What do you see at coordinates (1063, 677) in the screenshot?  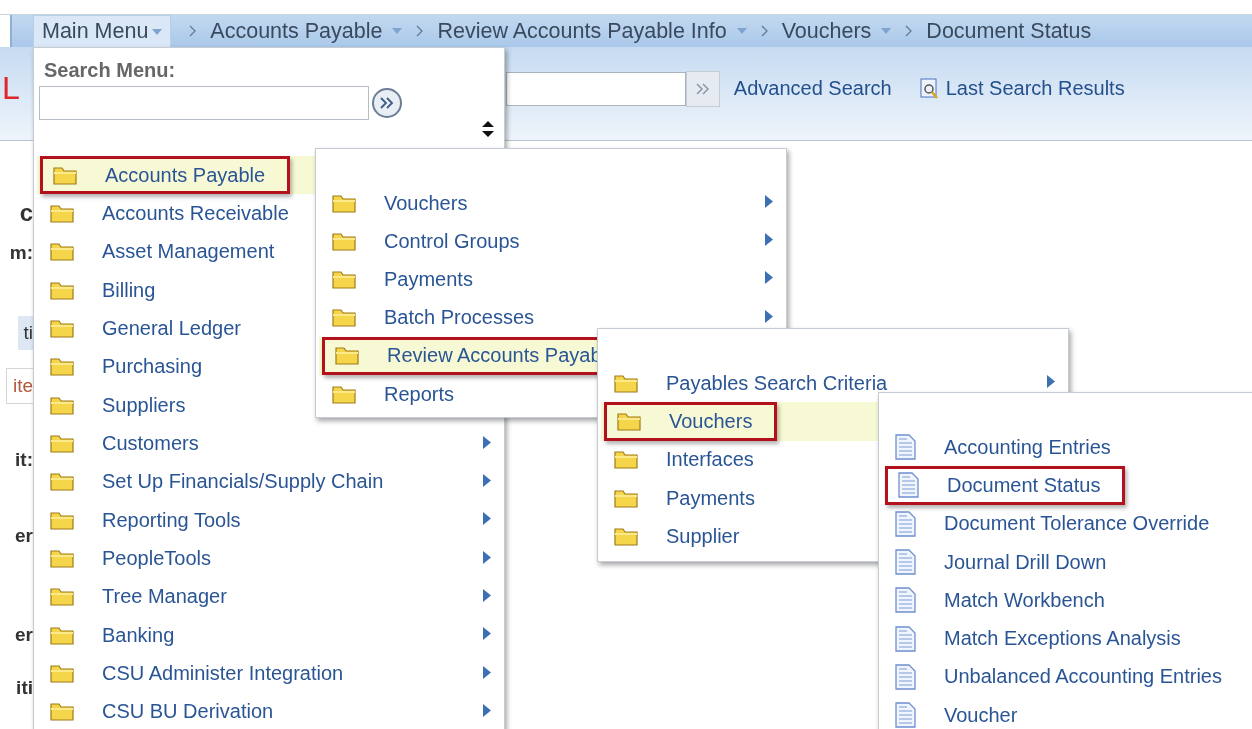 I see `menu-item: Unbalanced Accounting Entries` at bounding box center [1063, 677].